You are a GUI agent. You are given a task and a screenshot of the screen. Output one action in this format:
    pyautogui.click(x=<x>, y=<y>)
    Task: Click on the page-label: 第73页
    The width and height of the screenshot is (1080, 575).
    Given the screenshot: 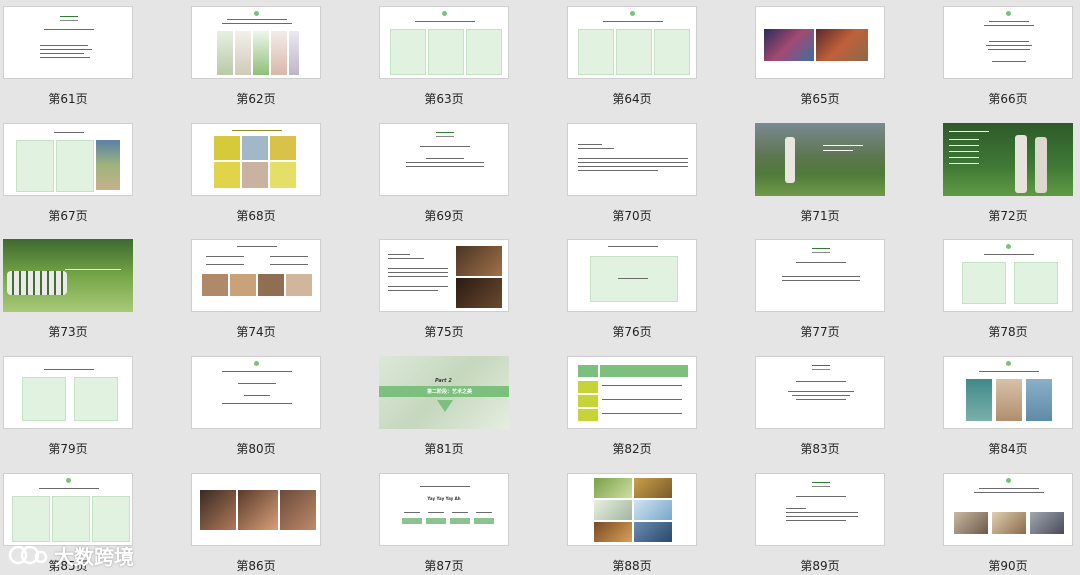 What is the action you would take?
    pyautogui.click(x=68, y=332)
    